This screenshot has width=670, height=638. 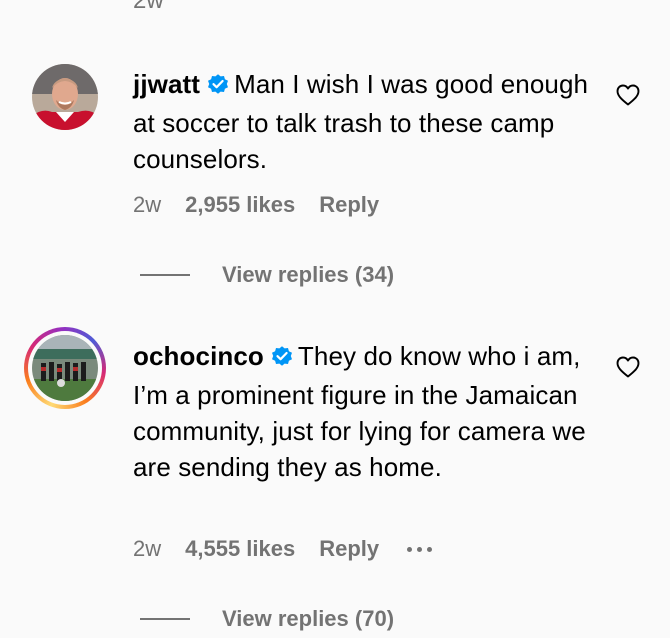 I want to click on more-options-icon, so click(x=420, y=549).